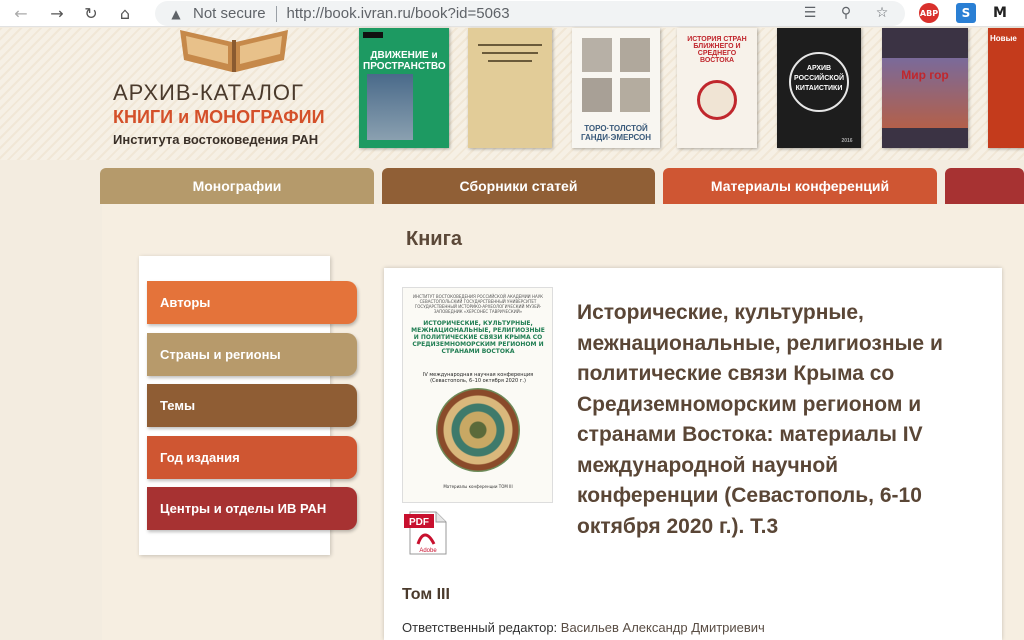 This screenshot has width=1024, height=640. What do you see at coordinates (480, 627) in the screenshot?
I see `editor-label: Ответственный редактор:` at bounding box center [480, 627].